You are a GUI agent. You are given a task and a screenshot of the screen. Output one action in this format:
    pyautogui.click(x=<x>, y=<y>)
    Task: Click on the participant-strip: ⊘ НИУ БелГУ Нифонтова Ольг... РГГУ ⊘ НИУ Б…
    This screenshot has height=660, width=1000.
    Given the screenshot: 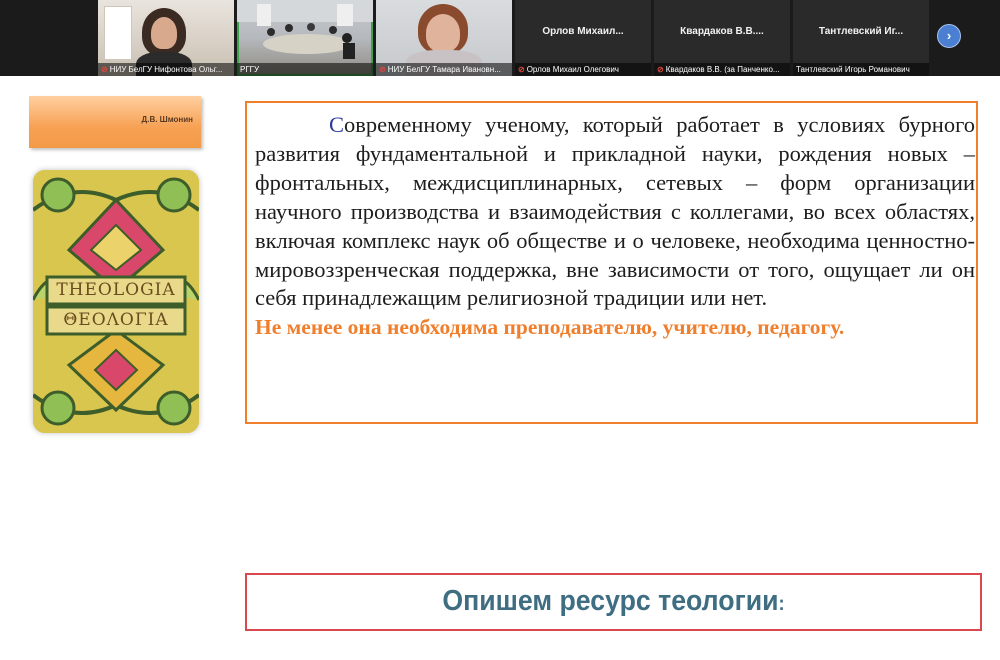 What is the action you would take?
    pyautogui.click(x=500, y=38)
    